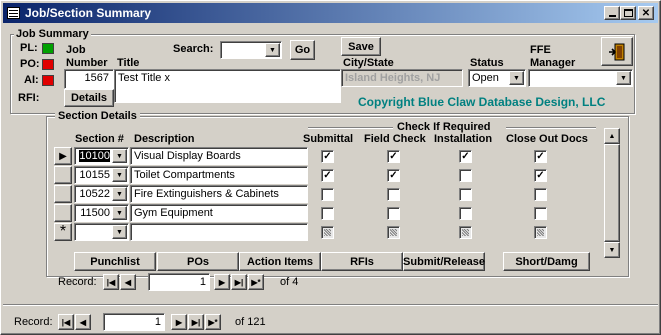 The height and width of the screenshot is (335, 661). Describe the element at coordinates (219, 175) in the screenshot. I see `description-field: Toilet Compartments` at that location.